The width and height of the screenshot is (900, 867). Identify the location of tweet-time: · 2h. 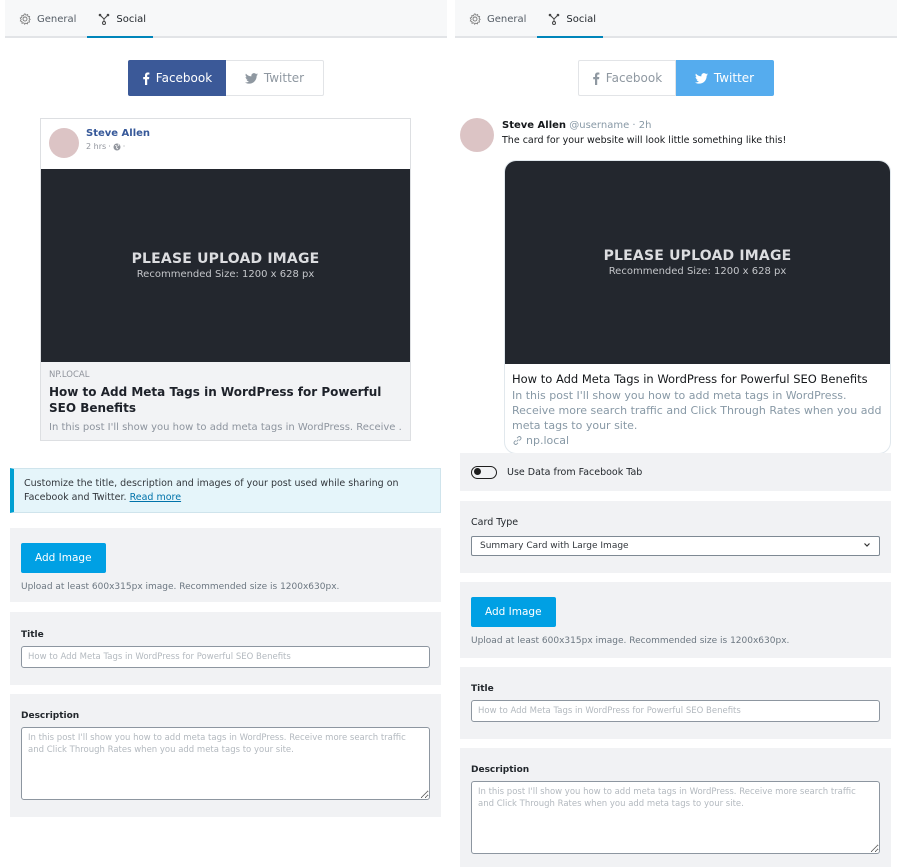
(642, 125).